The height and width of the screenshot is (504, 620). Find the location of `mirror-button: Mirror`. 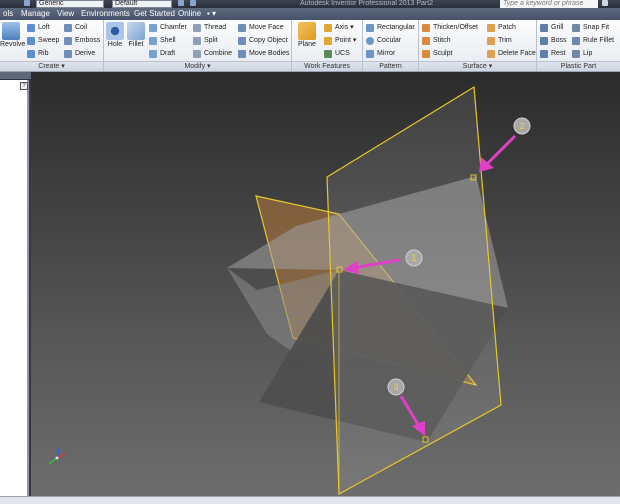

mirror-button: Mirror is located at coordinates (380, 53).